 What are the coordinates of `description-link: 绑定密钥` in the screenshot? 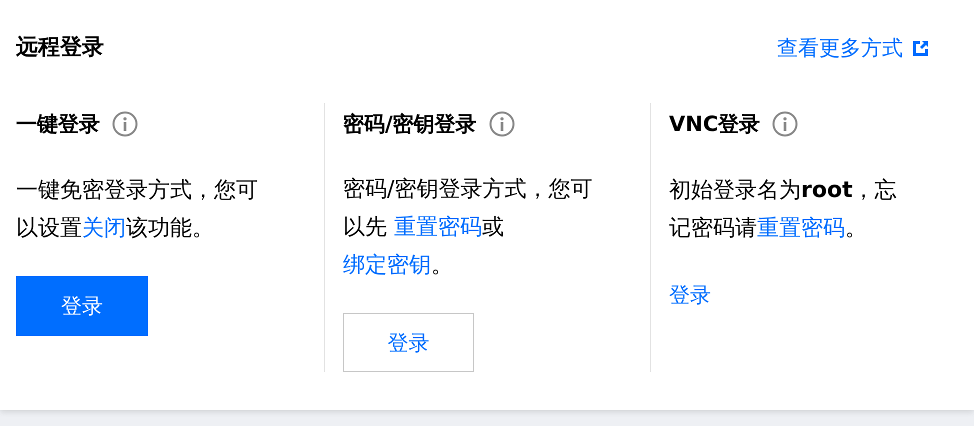 It's located at (387, 265).